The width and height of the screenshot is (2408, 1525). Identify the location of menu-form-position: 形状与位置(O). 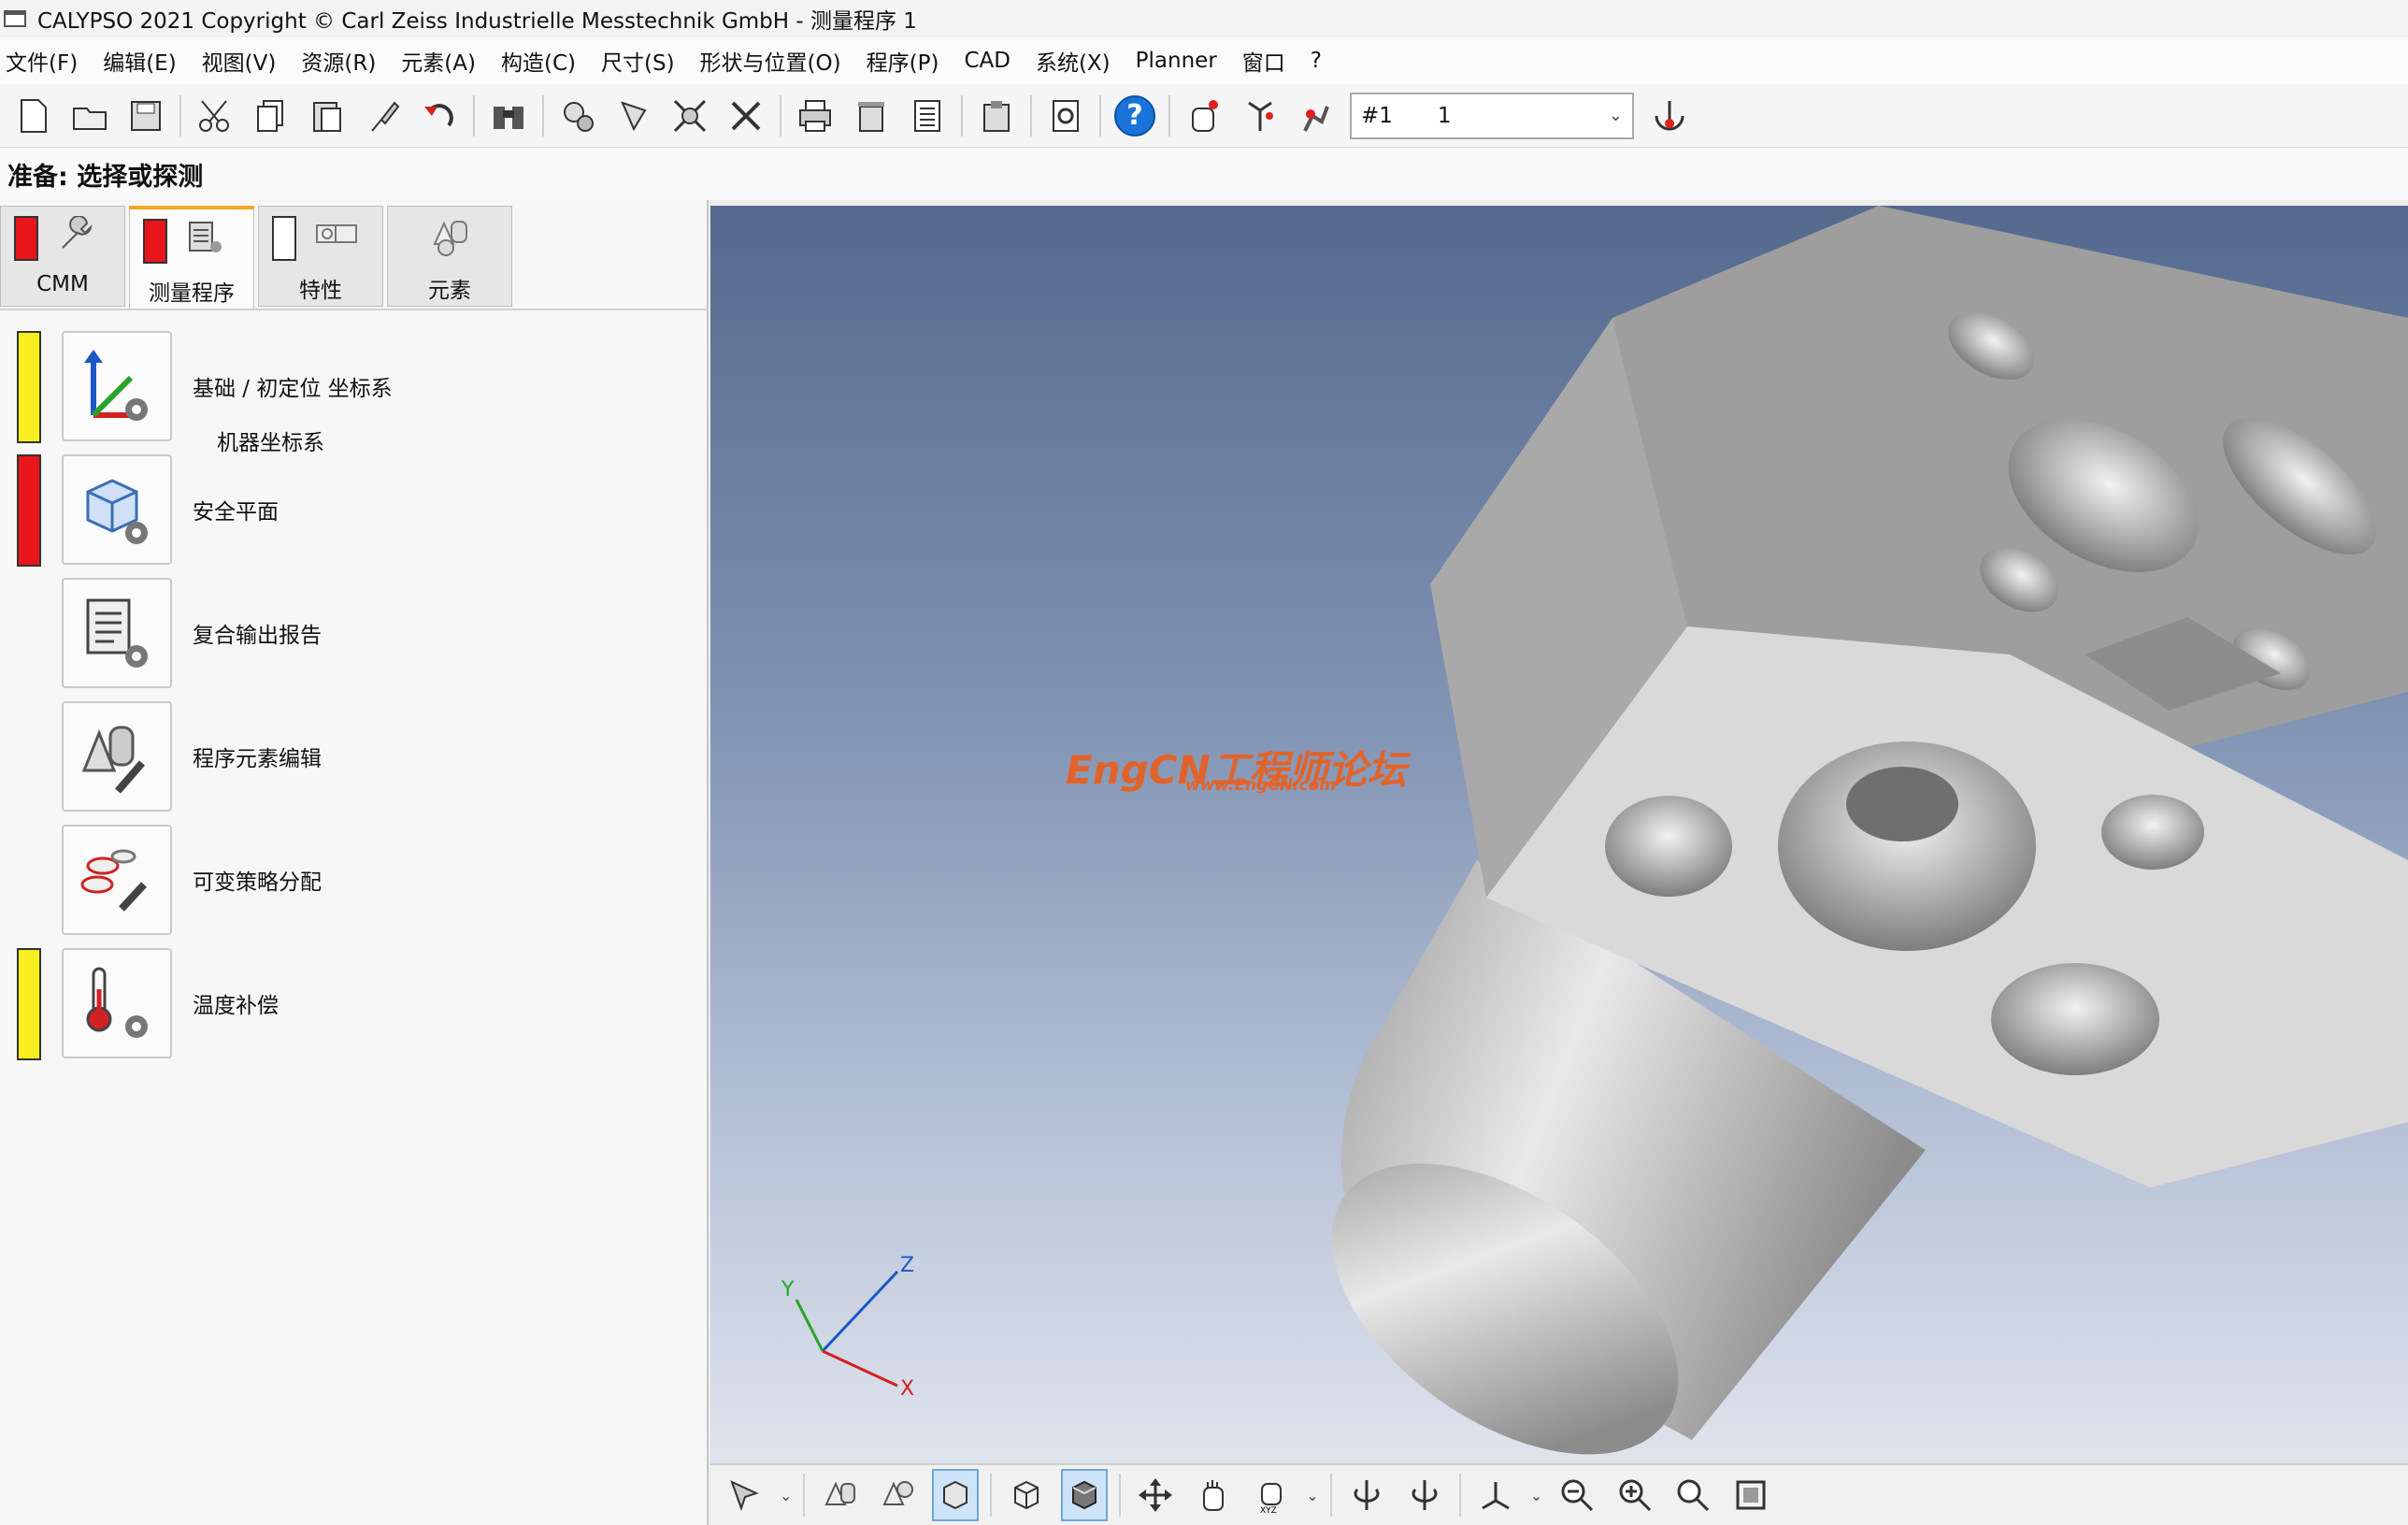
(770, 60).